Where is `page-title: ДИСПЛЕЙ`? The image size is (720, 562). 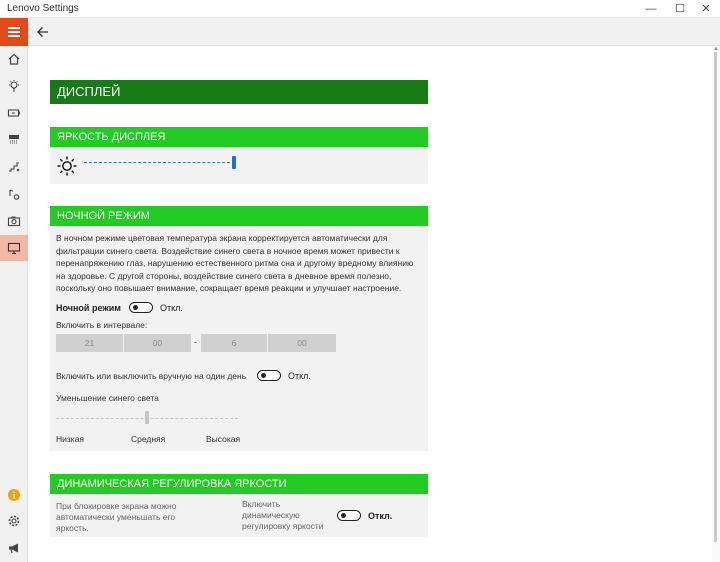 page-title: ДИСПЛЕЙ is located at coordinates (239, 92).